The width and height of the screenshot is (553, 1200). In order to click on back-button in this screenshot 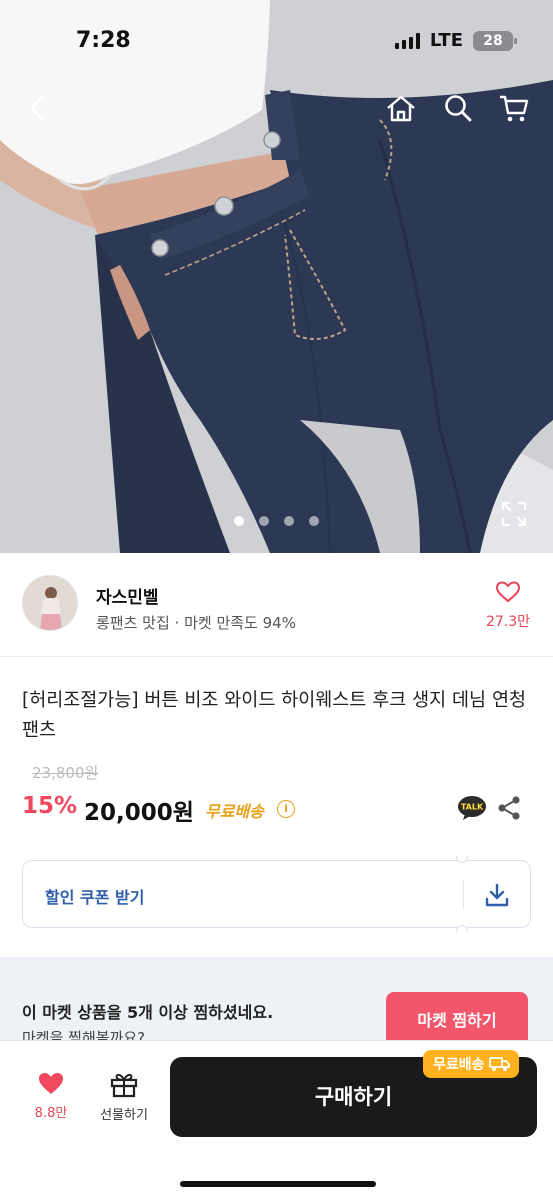, I will do `click(38, 108)`.